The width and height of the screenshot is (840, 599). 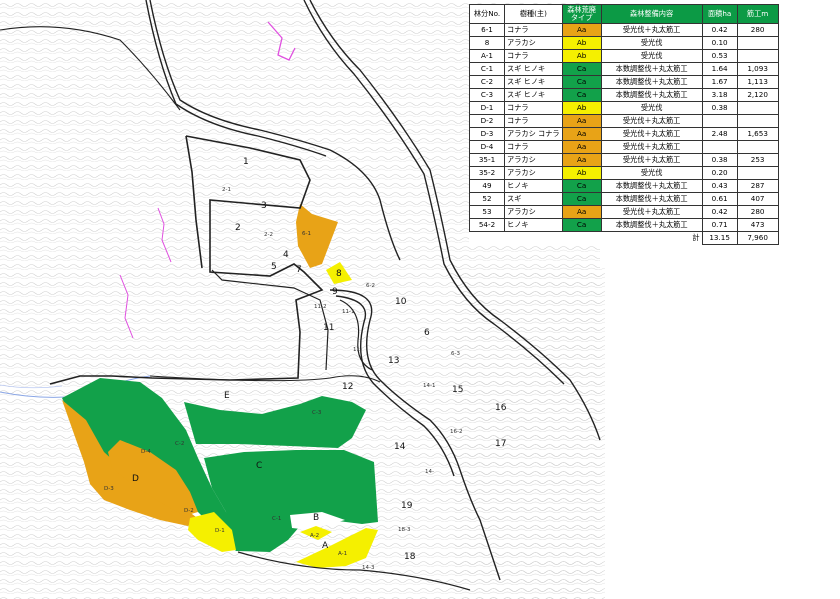 I want to click on cell-stand-no: 49, so click(x=487, y=186).